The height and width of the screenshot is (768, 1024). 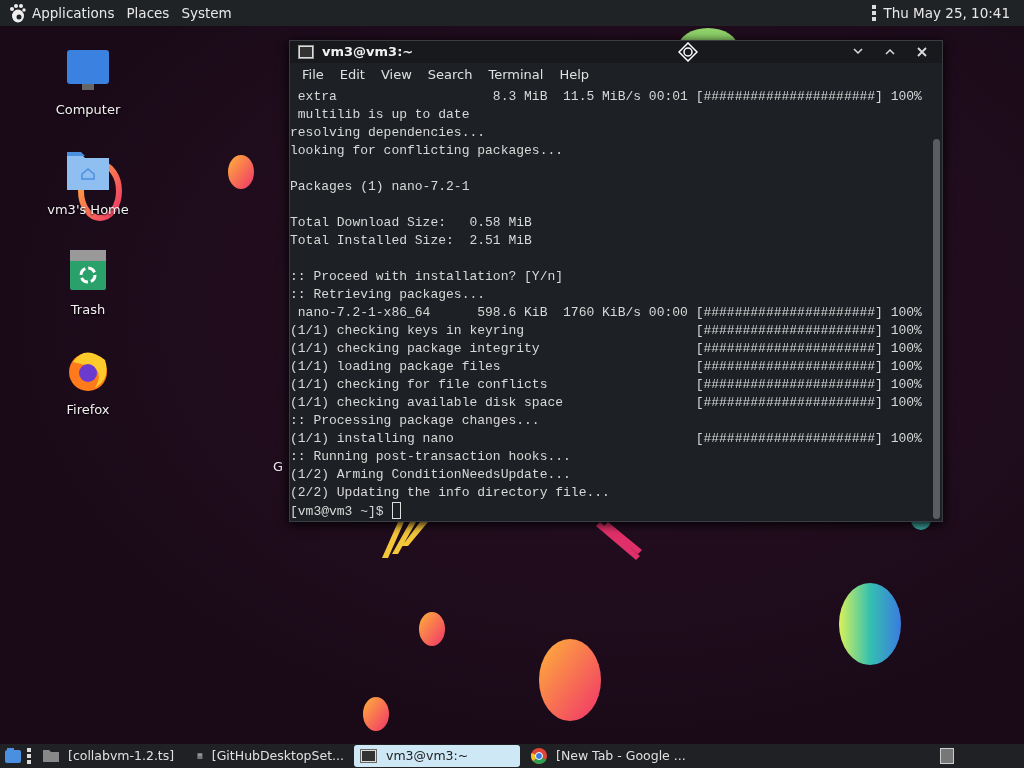 I want to click on panel-menu: Places, so click(x=148, y=13).